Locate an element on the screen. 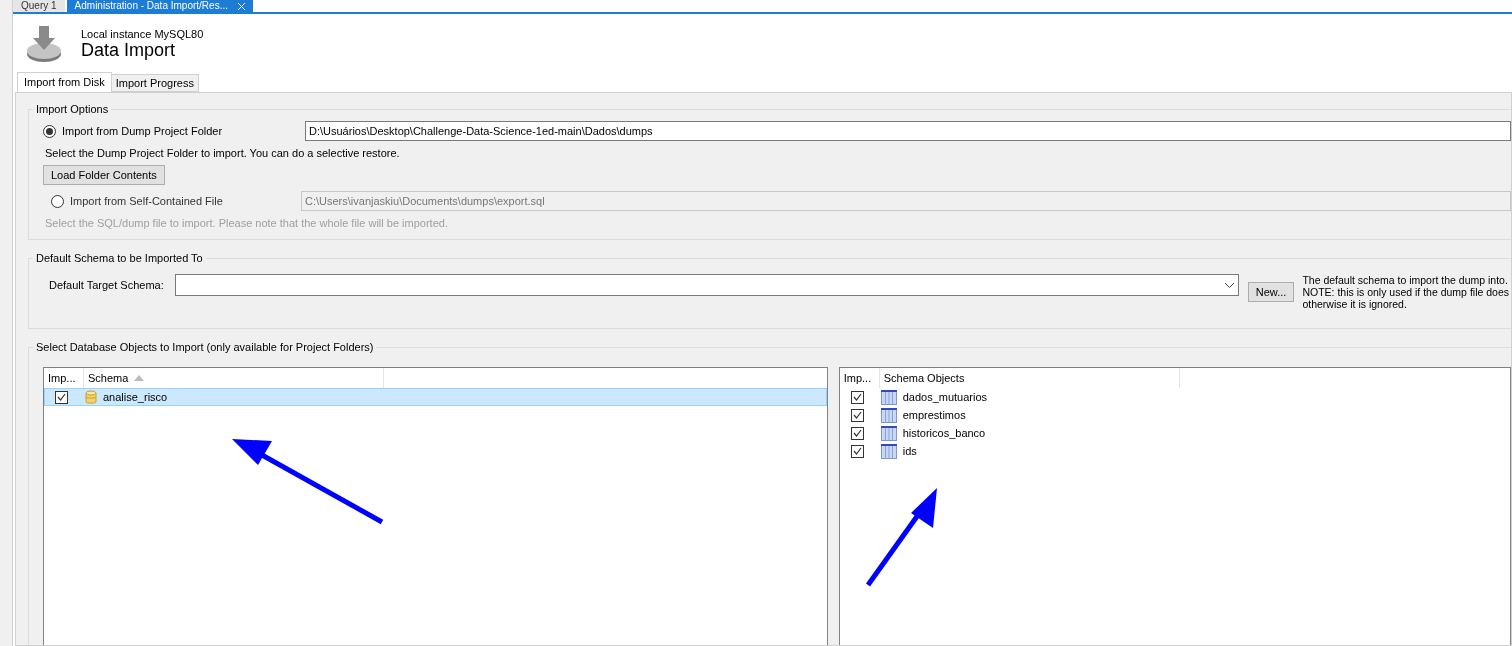 The image size is (1512, 646). editor-tab: Query 1 is located at coordinates (39, 6).